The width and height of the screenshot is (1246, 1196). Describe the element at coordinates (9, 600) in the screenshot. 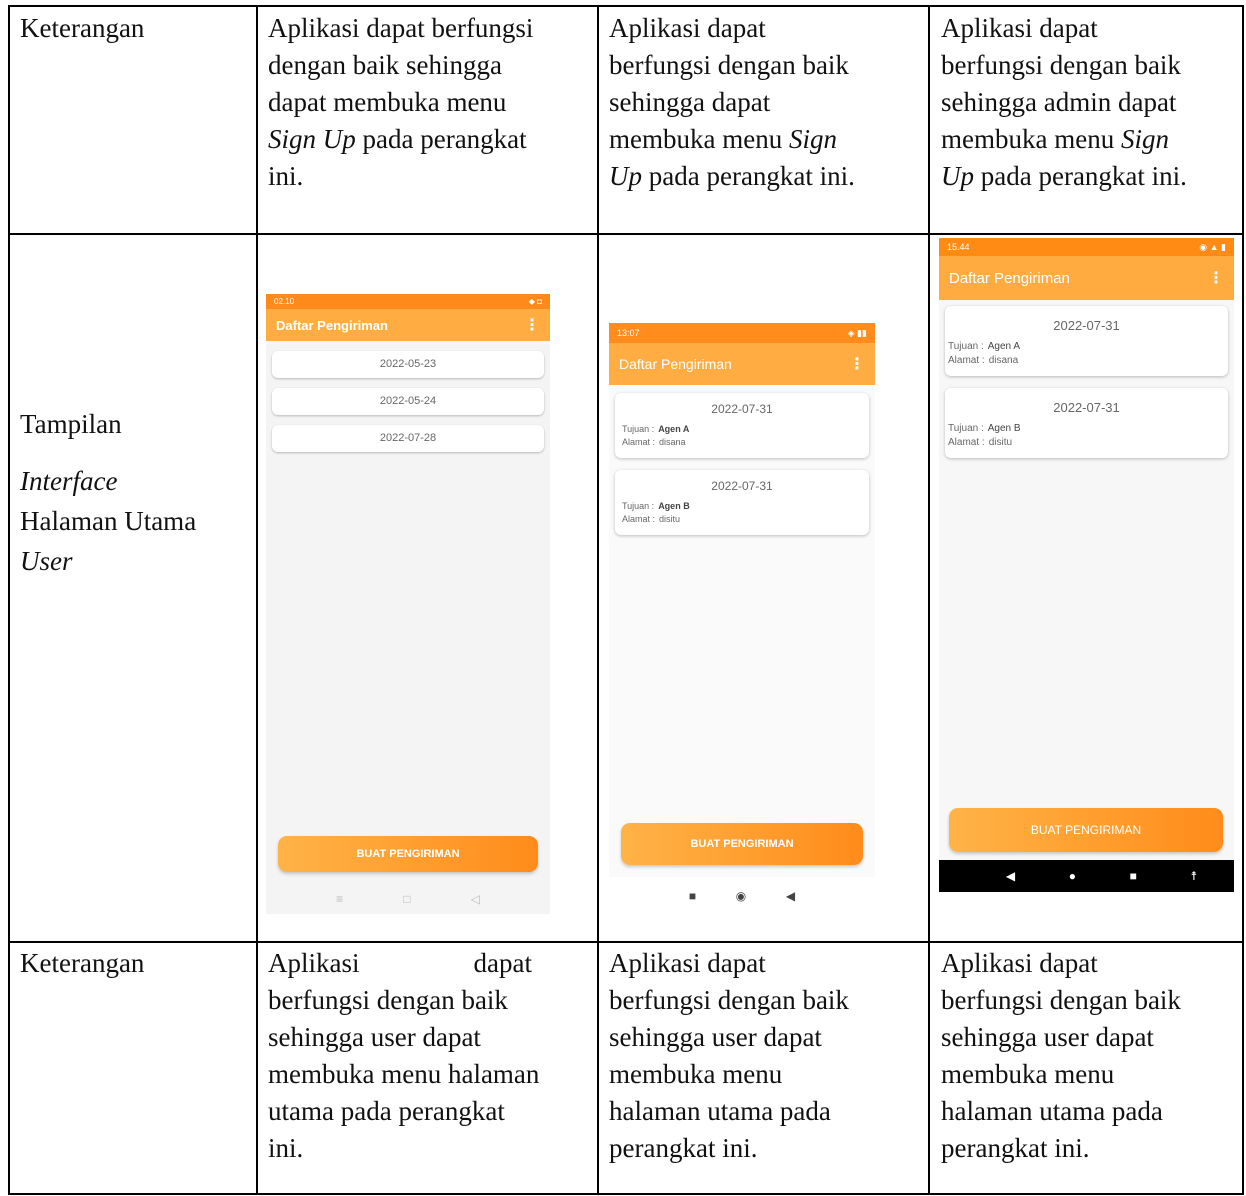

I see `table-border-left` at that location.